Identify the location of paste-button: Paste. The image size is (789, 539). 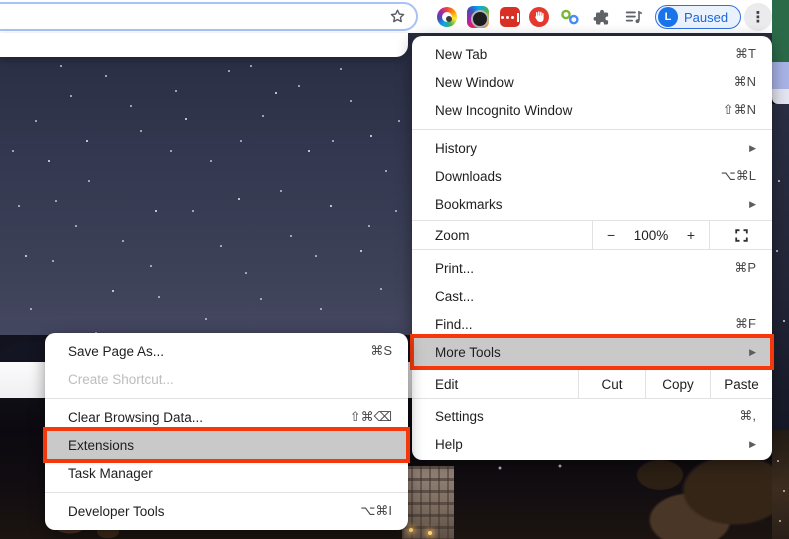
(741, 384).